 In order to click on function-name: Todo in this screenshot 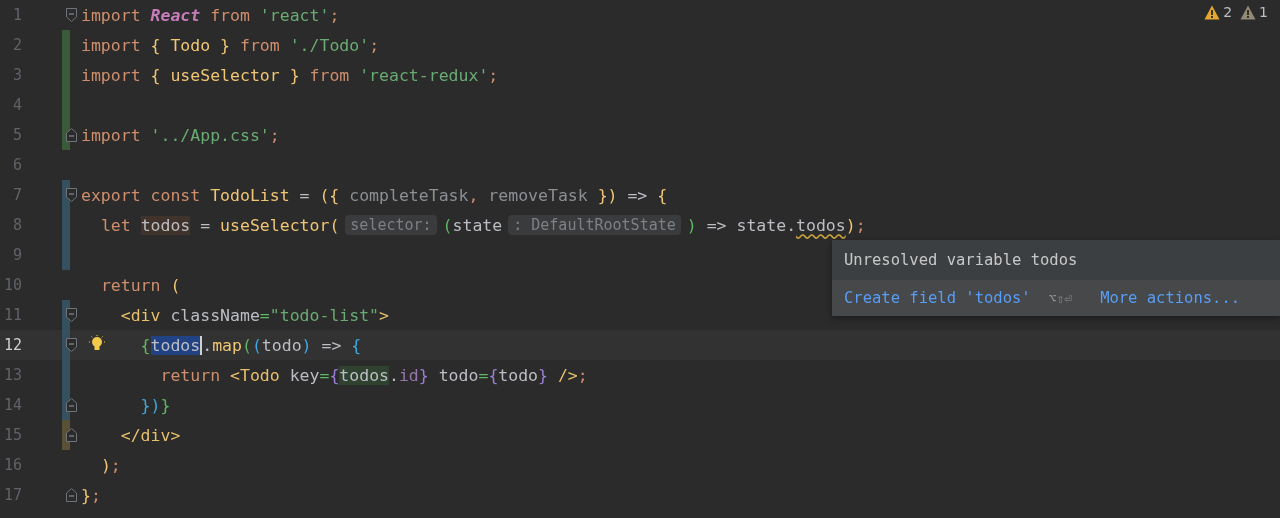, I will do `click(190, 45)`.